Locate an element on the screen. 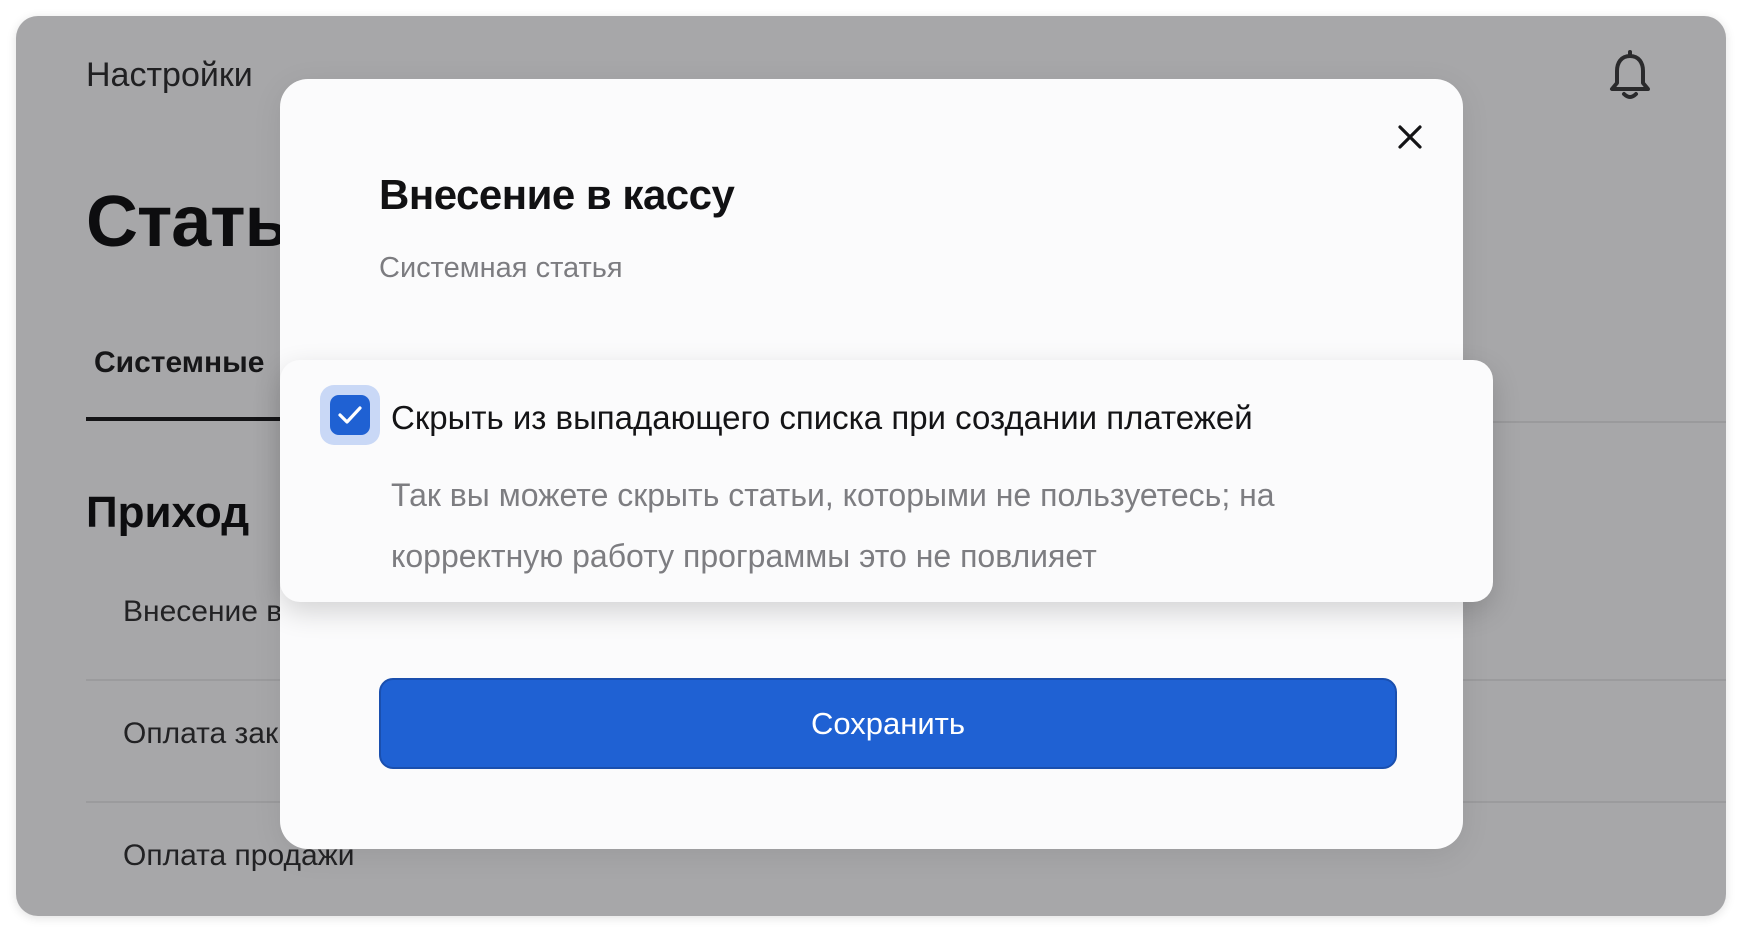 The height and width of the screenshot is (940, 1750). hide-checkbox is located at coordinates (350, 415).